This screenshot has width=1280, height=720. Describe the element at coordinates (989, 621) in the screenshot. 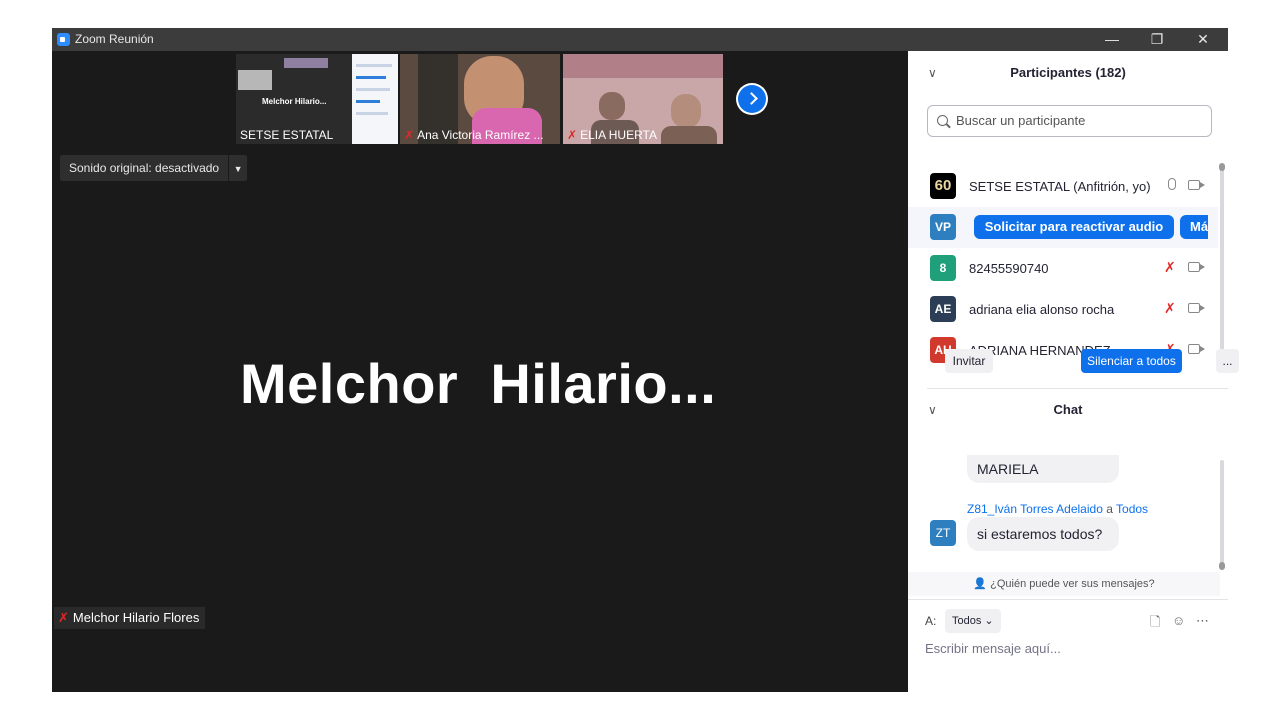

I see `chevron-down-icon: ⌄` at that location.